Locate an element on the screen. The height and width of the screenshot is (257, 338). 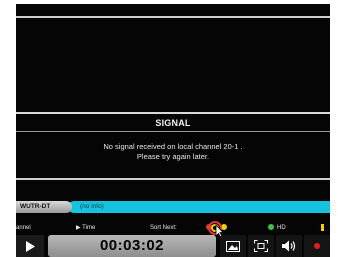
channel-name-tab: WUTR-DT is located at coordinates (44, 207).